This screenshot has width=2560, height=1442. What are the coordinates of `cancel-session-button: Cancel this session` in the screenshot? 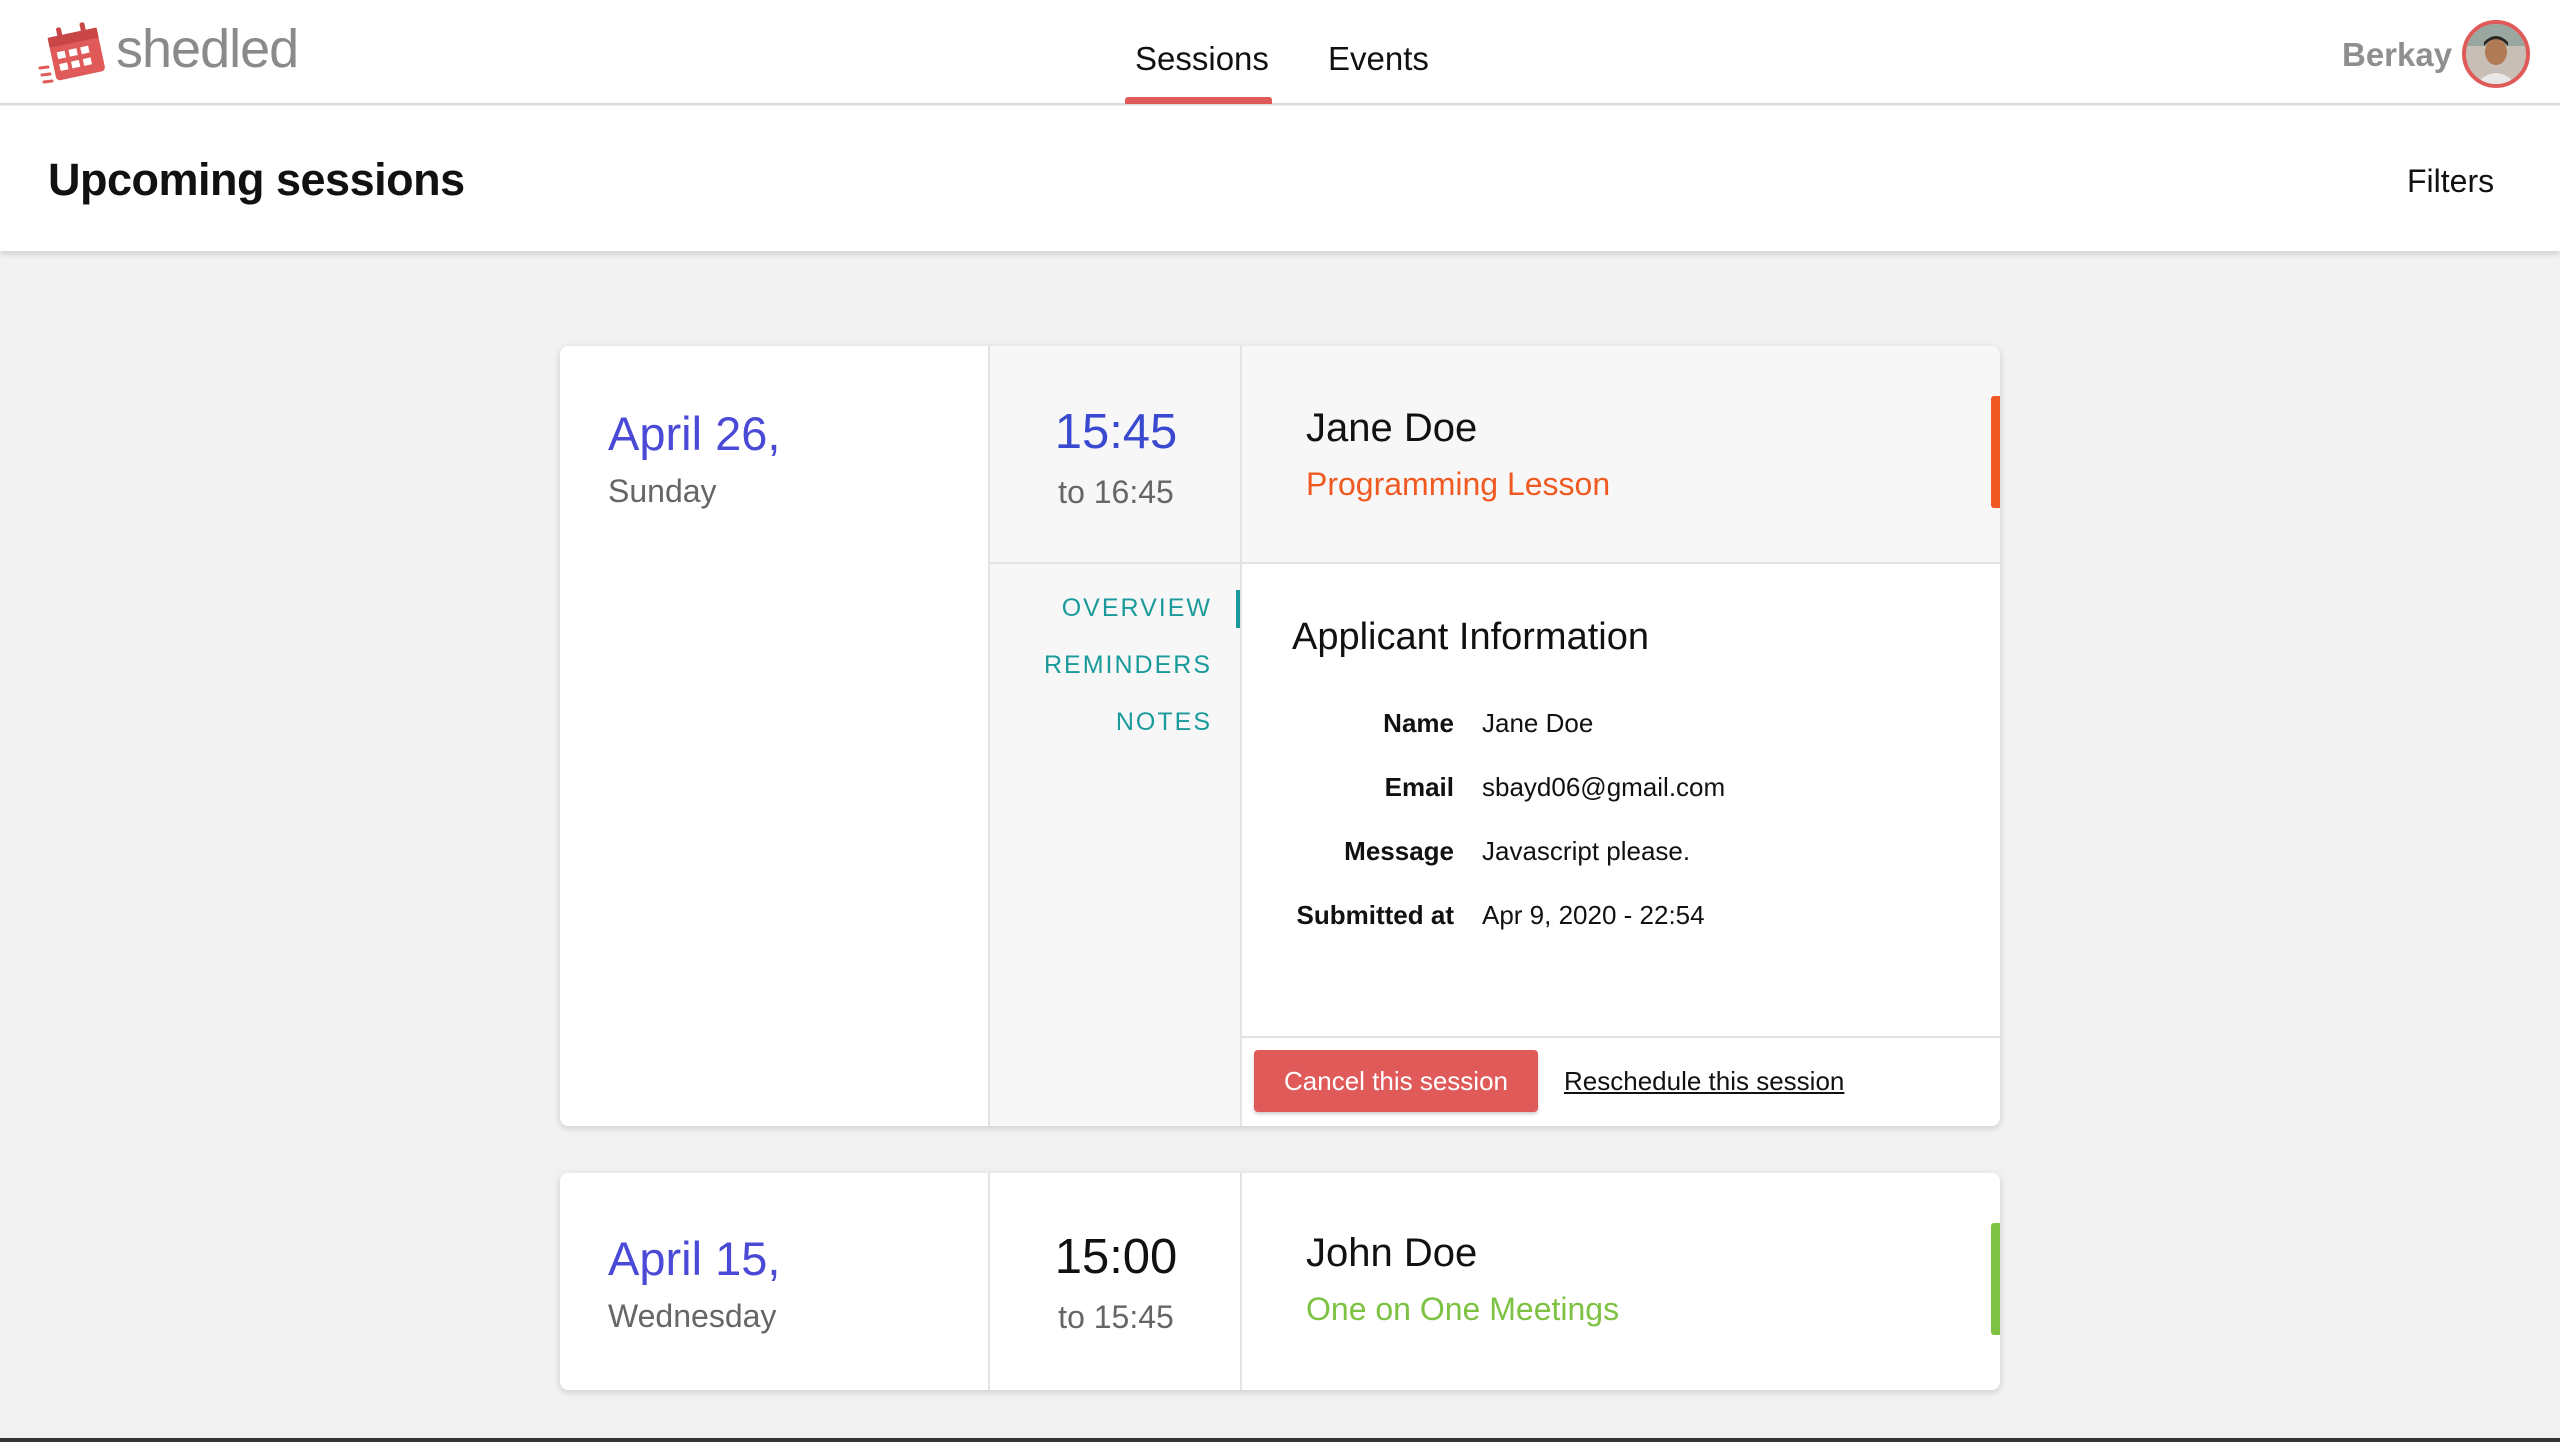 It's located at (1396, 1081).